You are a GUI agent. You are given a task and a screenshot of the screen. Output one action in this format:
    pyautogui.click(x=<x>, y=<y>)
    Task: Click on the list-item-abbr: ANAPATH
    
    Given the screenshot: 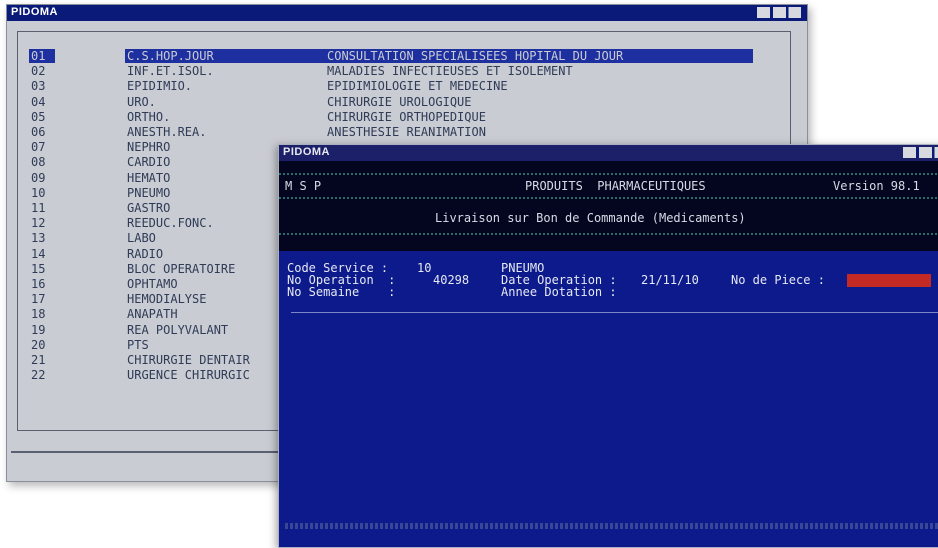 What is the action you would take?
    pyautogui.click(x=152, y=314)
    